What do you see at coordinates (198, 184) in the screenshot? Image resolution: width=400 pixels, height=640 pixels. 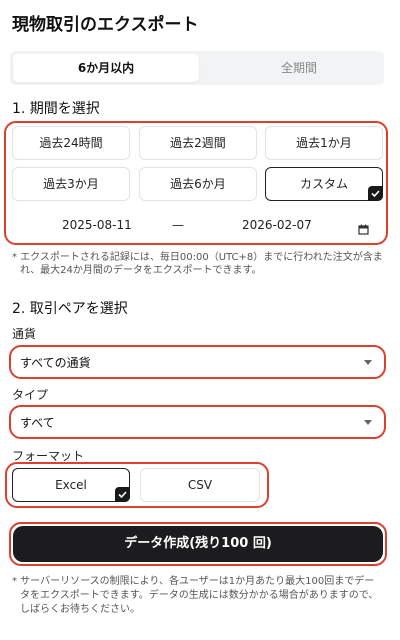 I see `period-6m-button: 過去6か月` at bounding box center [198, 184].